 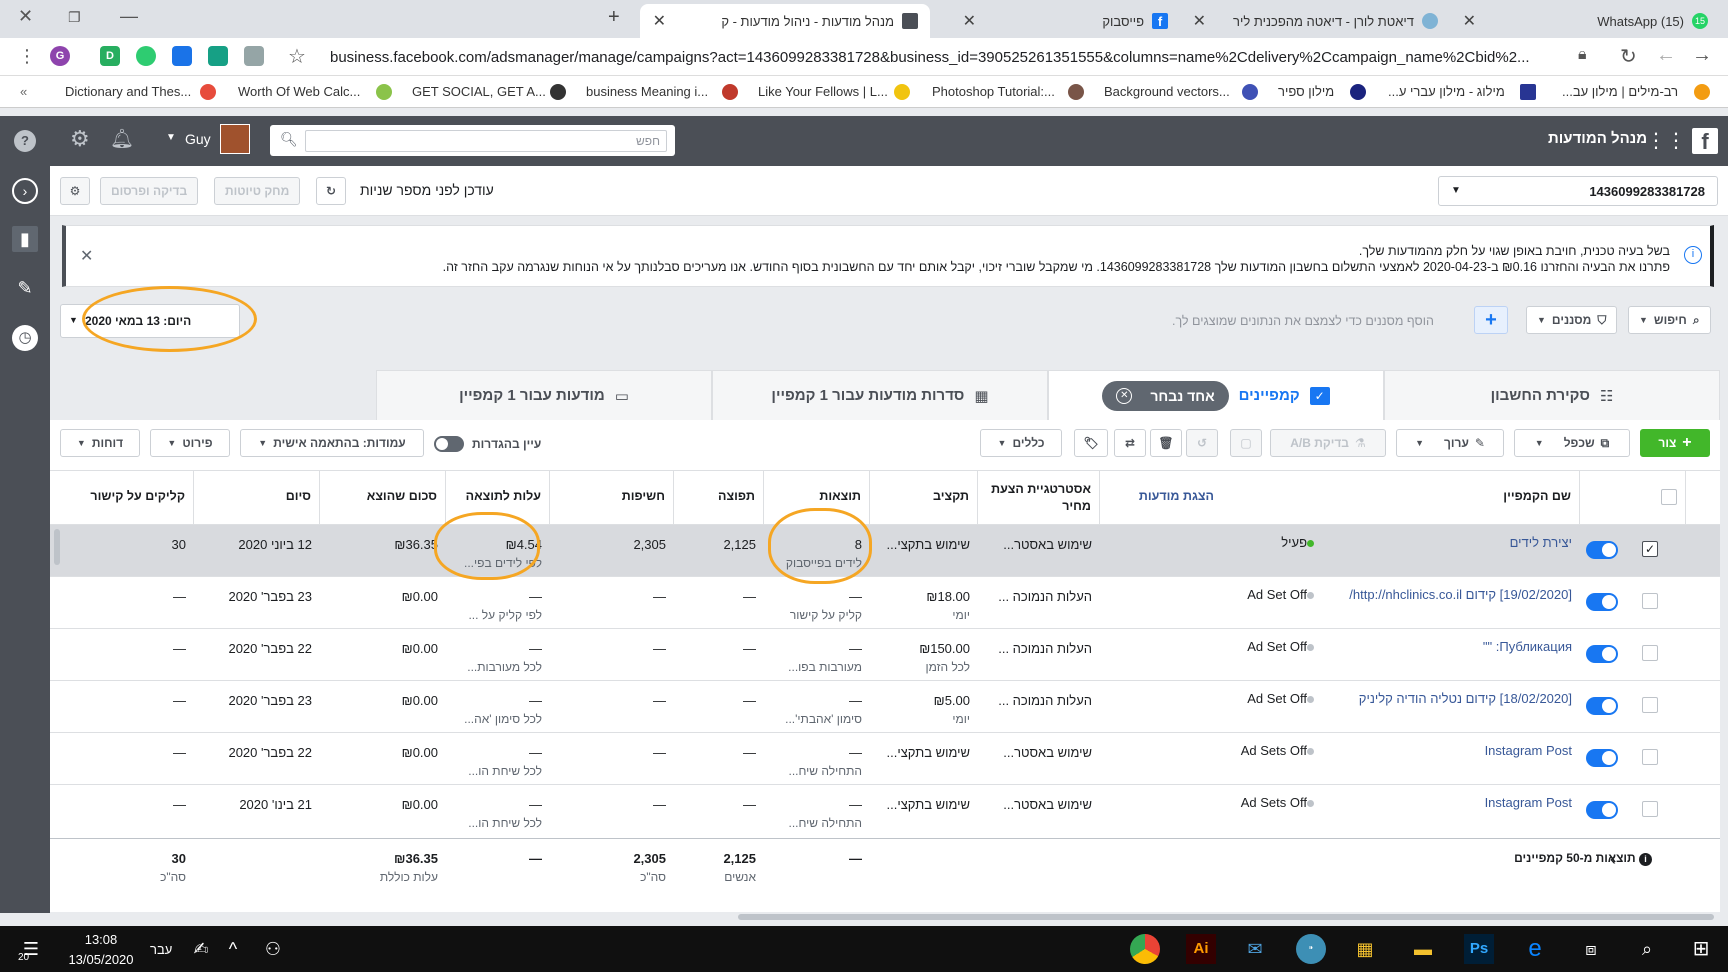 What do you see at coordinates (146, 56) in the screenshot?
I see `extension-green-icon` at bounding box center [146, 56].